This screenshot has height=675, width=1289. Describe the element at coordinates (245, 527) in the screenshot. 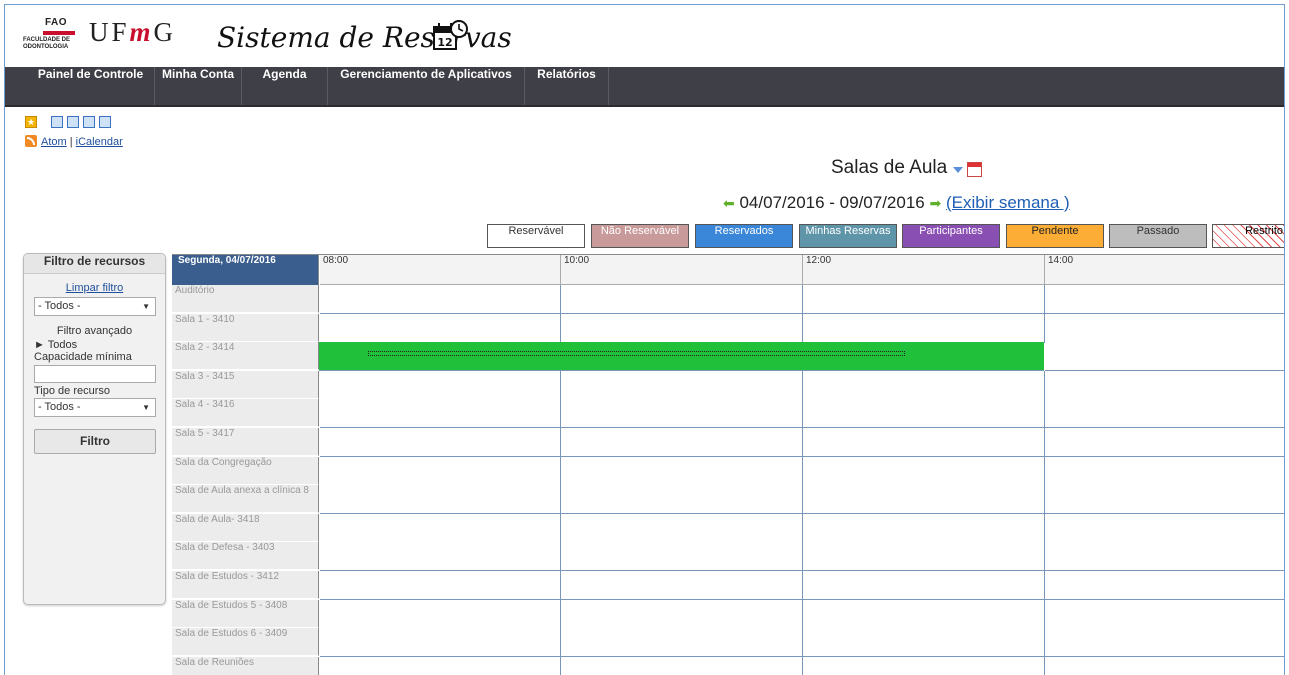

I see `room-label: Sala de Aula- 3418` at that location.